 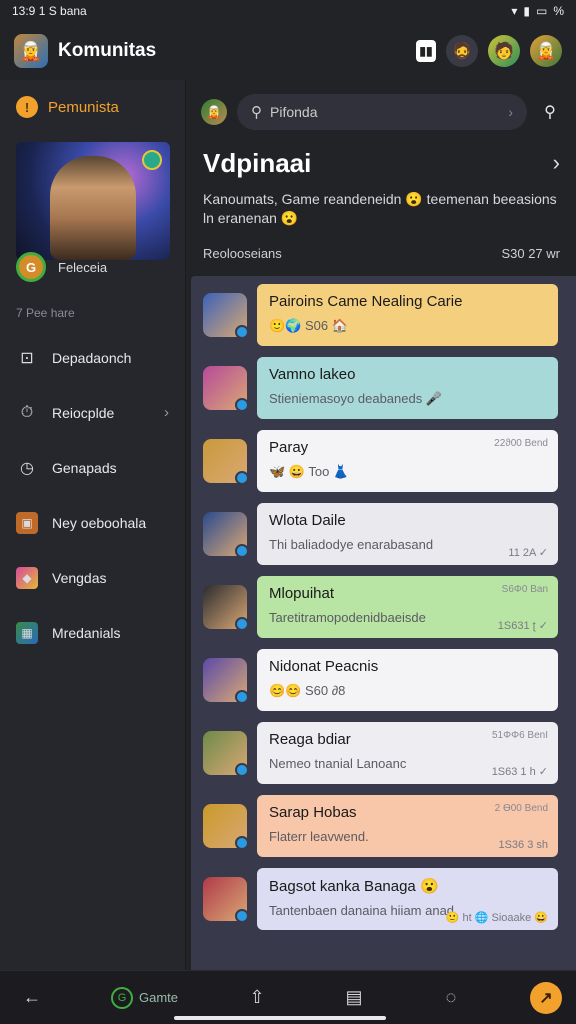 What do you see at coordinates (504, 51) in the screenshot?
I see `friend-avatar-2: 🧑` at bounding box center [504, 51].